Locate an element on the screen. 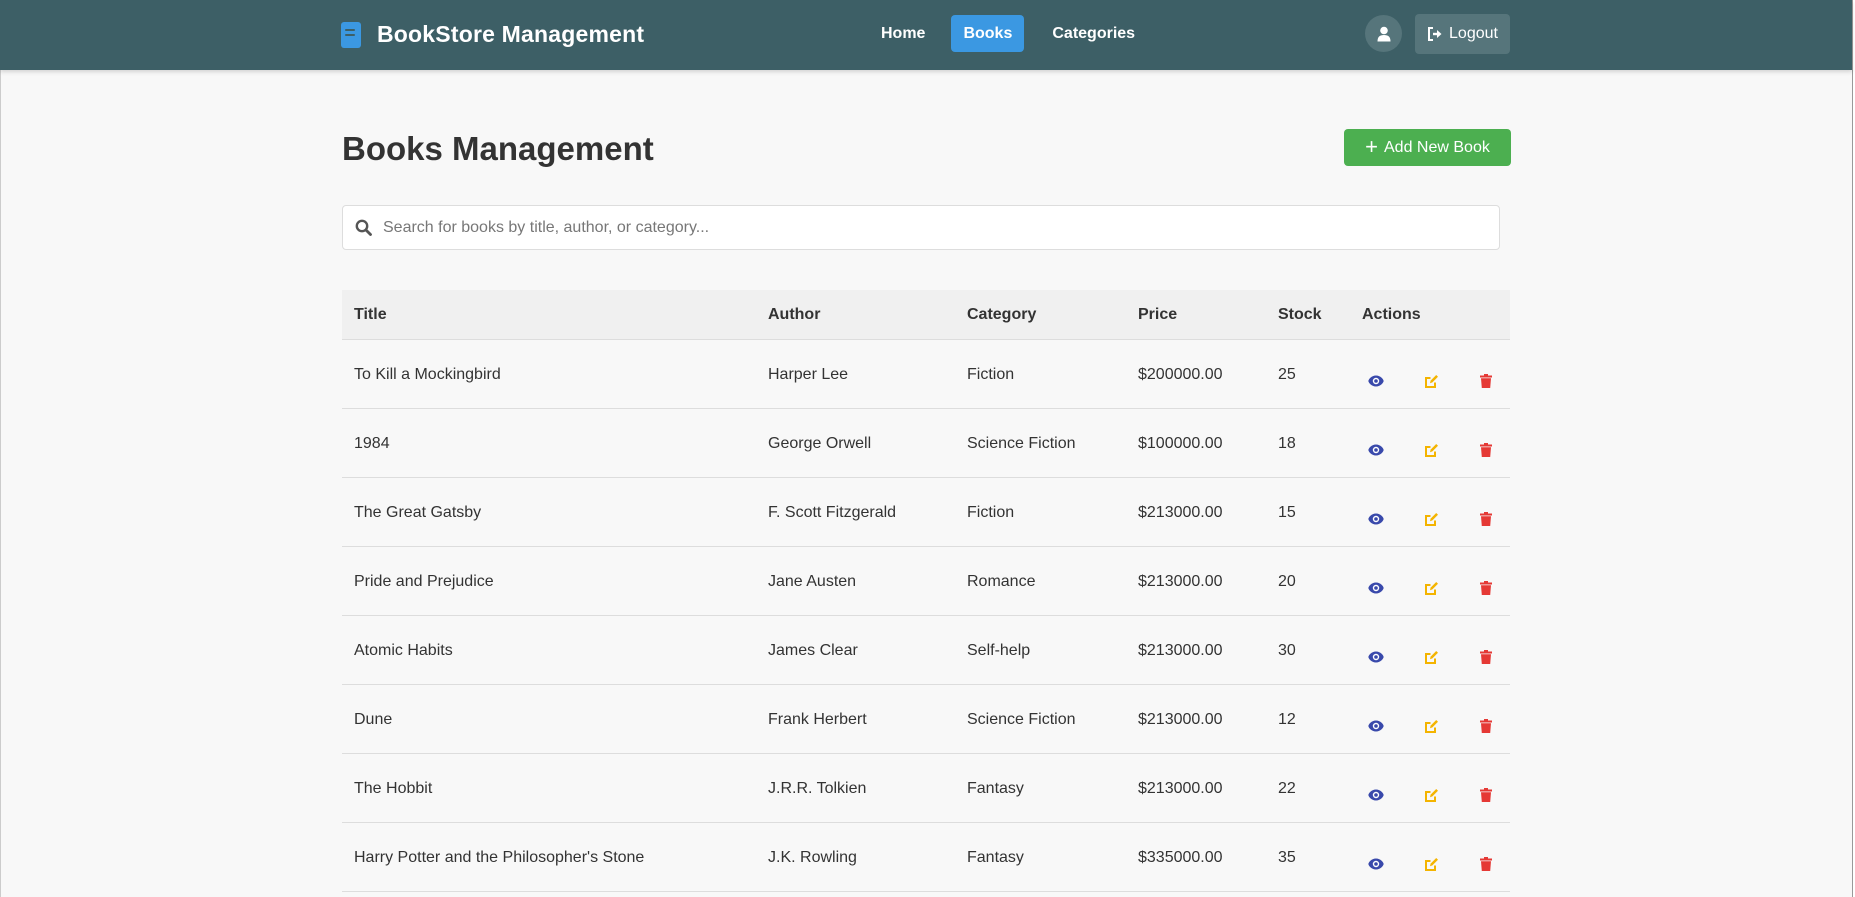 This screenshot has height=897, width=1855. column-header-category: Category is located at coordinates (1001, 315).